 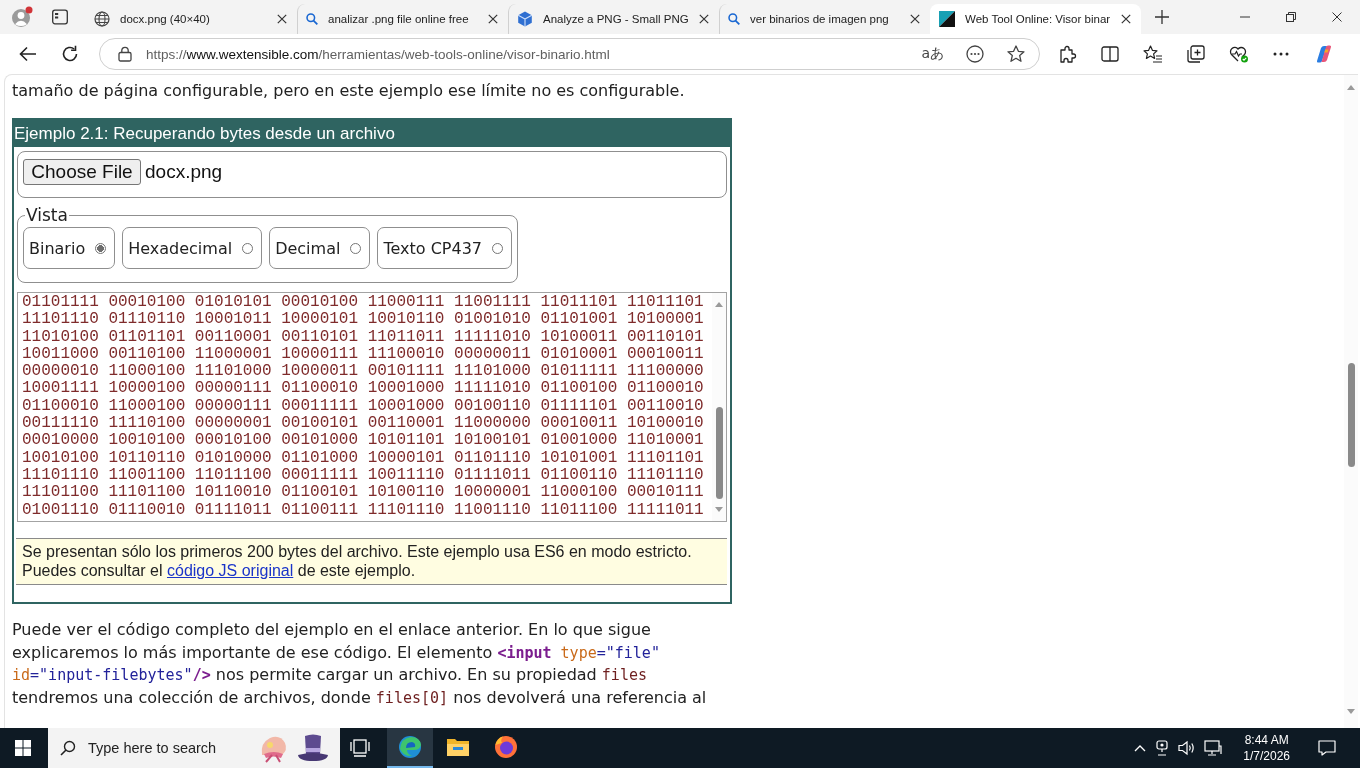 What do you see at coordinates (1110, 54) in the screenshot?
I see `split-screen-icon` at bounding box center [1110, 54].